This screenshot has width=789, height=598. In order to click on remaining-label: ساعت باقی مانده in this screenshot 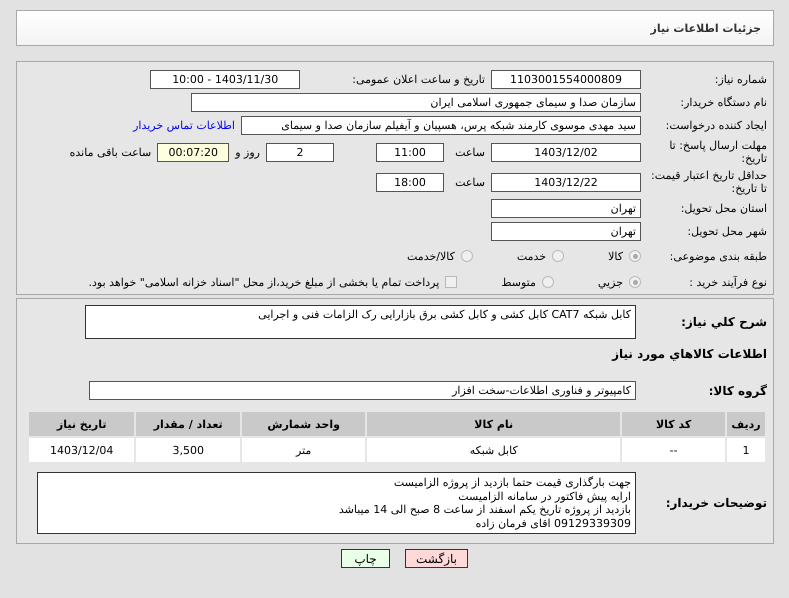, I will do `click(111, 152)`.